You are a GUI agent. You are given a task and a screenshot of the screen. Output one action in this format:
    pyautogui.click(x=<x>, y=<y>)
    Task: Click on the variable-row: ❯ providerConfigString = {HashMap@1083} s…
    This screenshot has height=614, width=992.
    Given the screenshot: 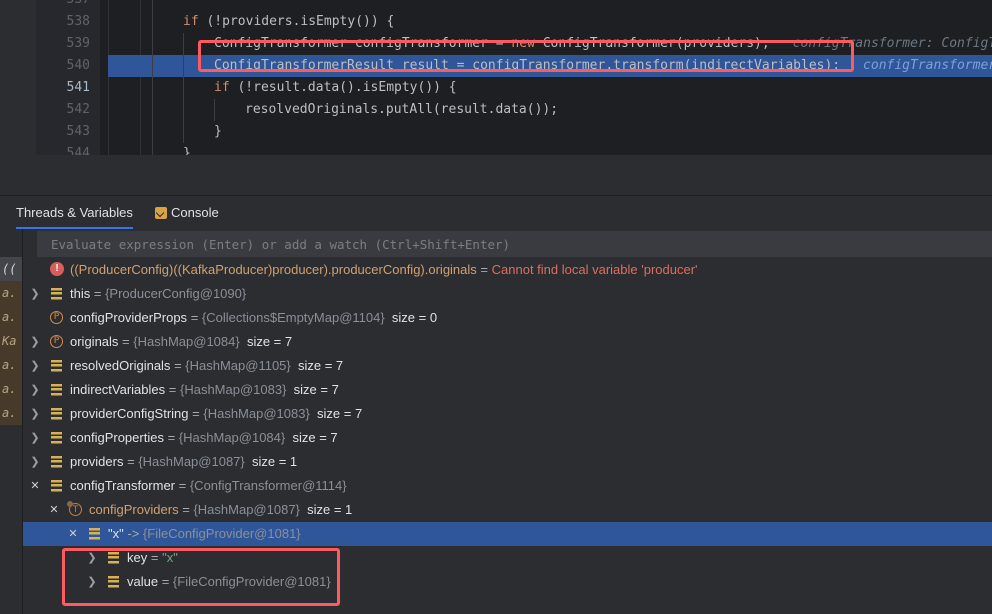 What is the action you would take?
    pyautogui.click(x=507, y=414)
    